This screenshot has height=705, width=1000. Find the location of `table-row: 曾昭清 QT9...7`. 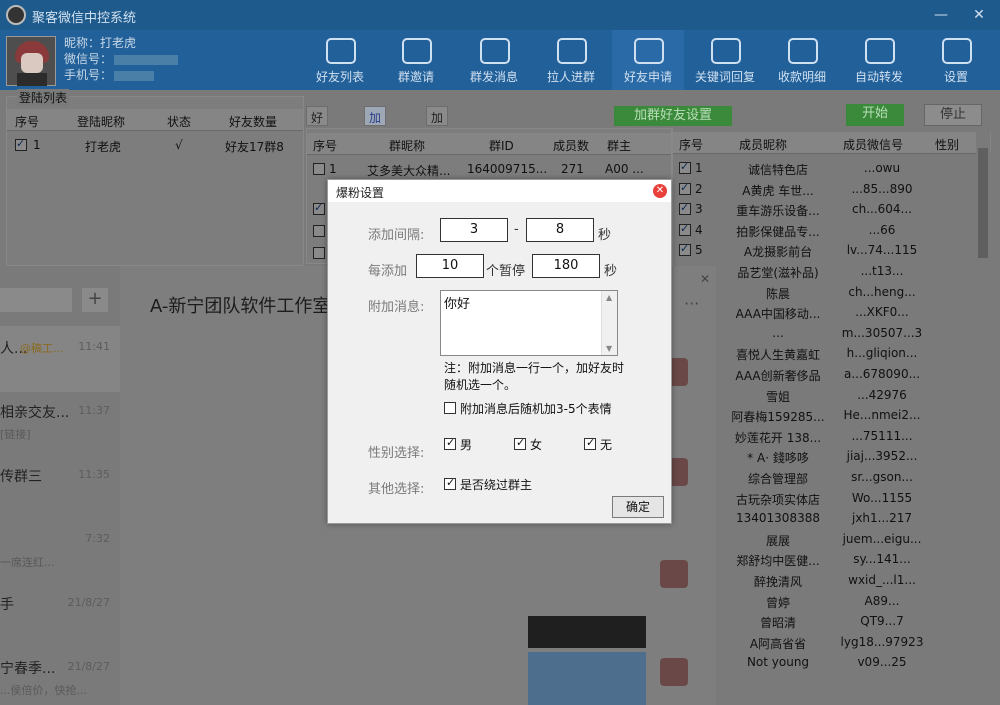

table-row: 曾昭清 QT9...7 is located at coordinates (823, 621).